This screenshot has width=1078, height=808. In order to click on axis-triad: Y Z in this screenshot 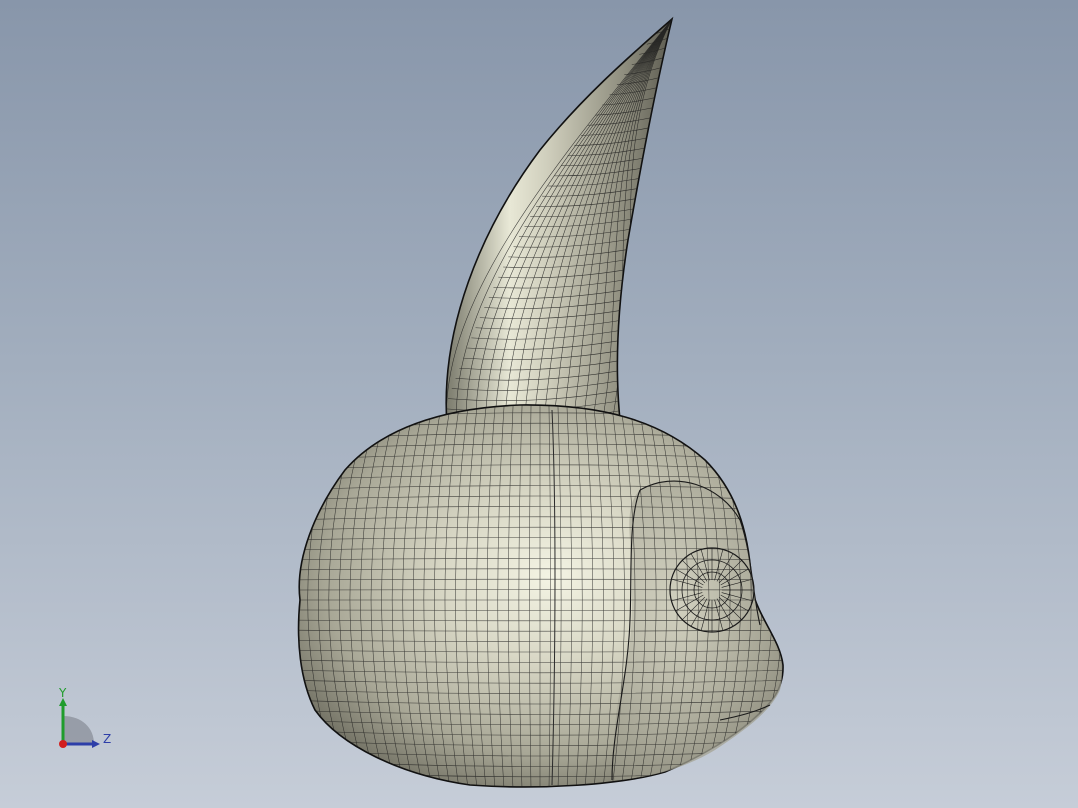, I will do `click(84, 717)`.